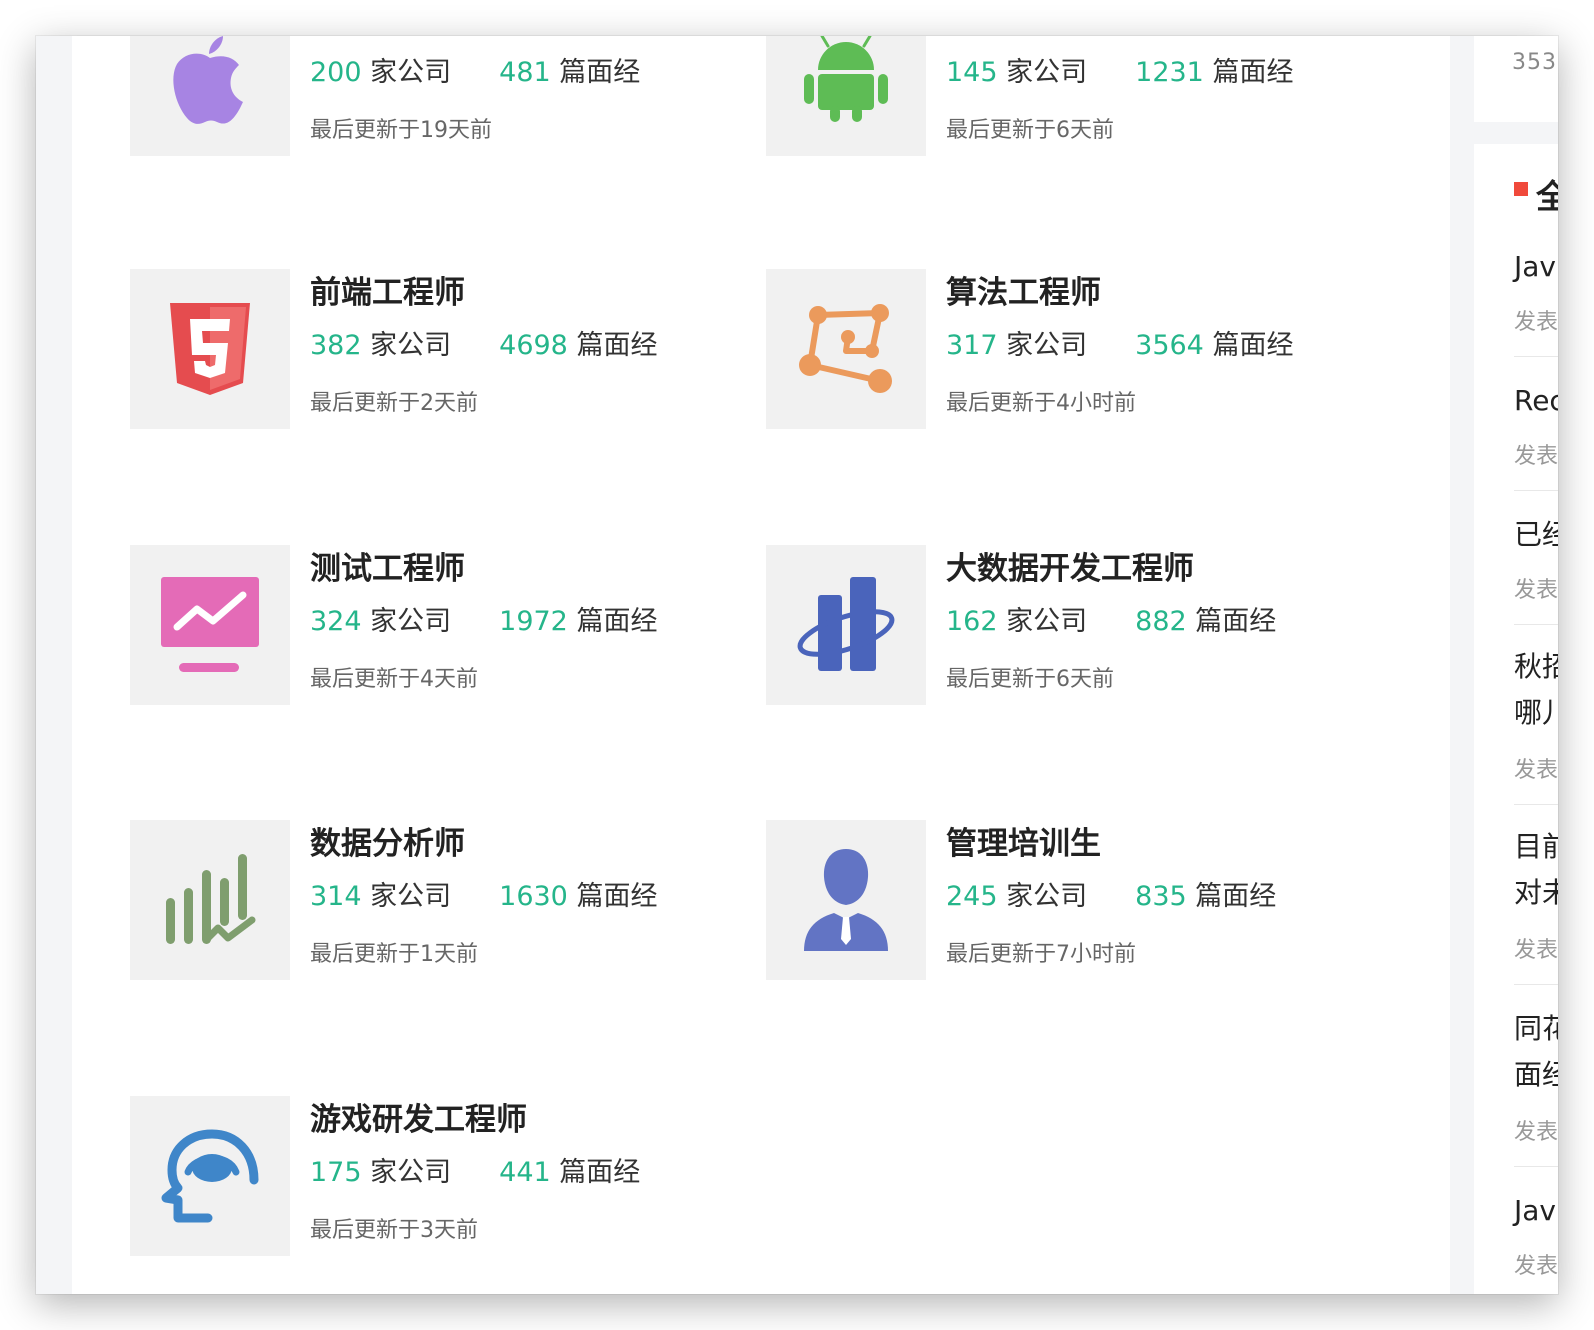  Describe the element at coordinates (475, 73) in the screenshot. I see `category-stats: 200 家公司 481 篇面经` at that location.